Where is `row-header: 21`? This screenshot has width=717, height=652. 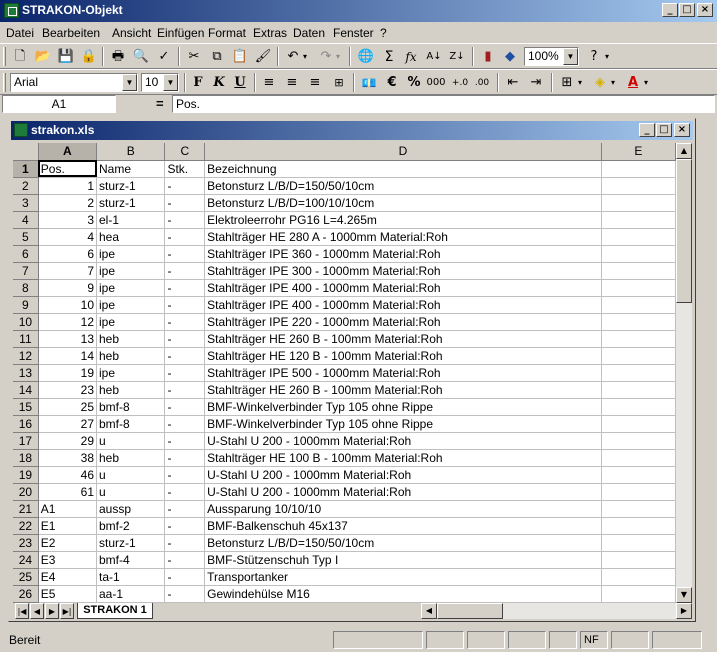
row-header: 21 is located at coordinates (26, 509).